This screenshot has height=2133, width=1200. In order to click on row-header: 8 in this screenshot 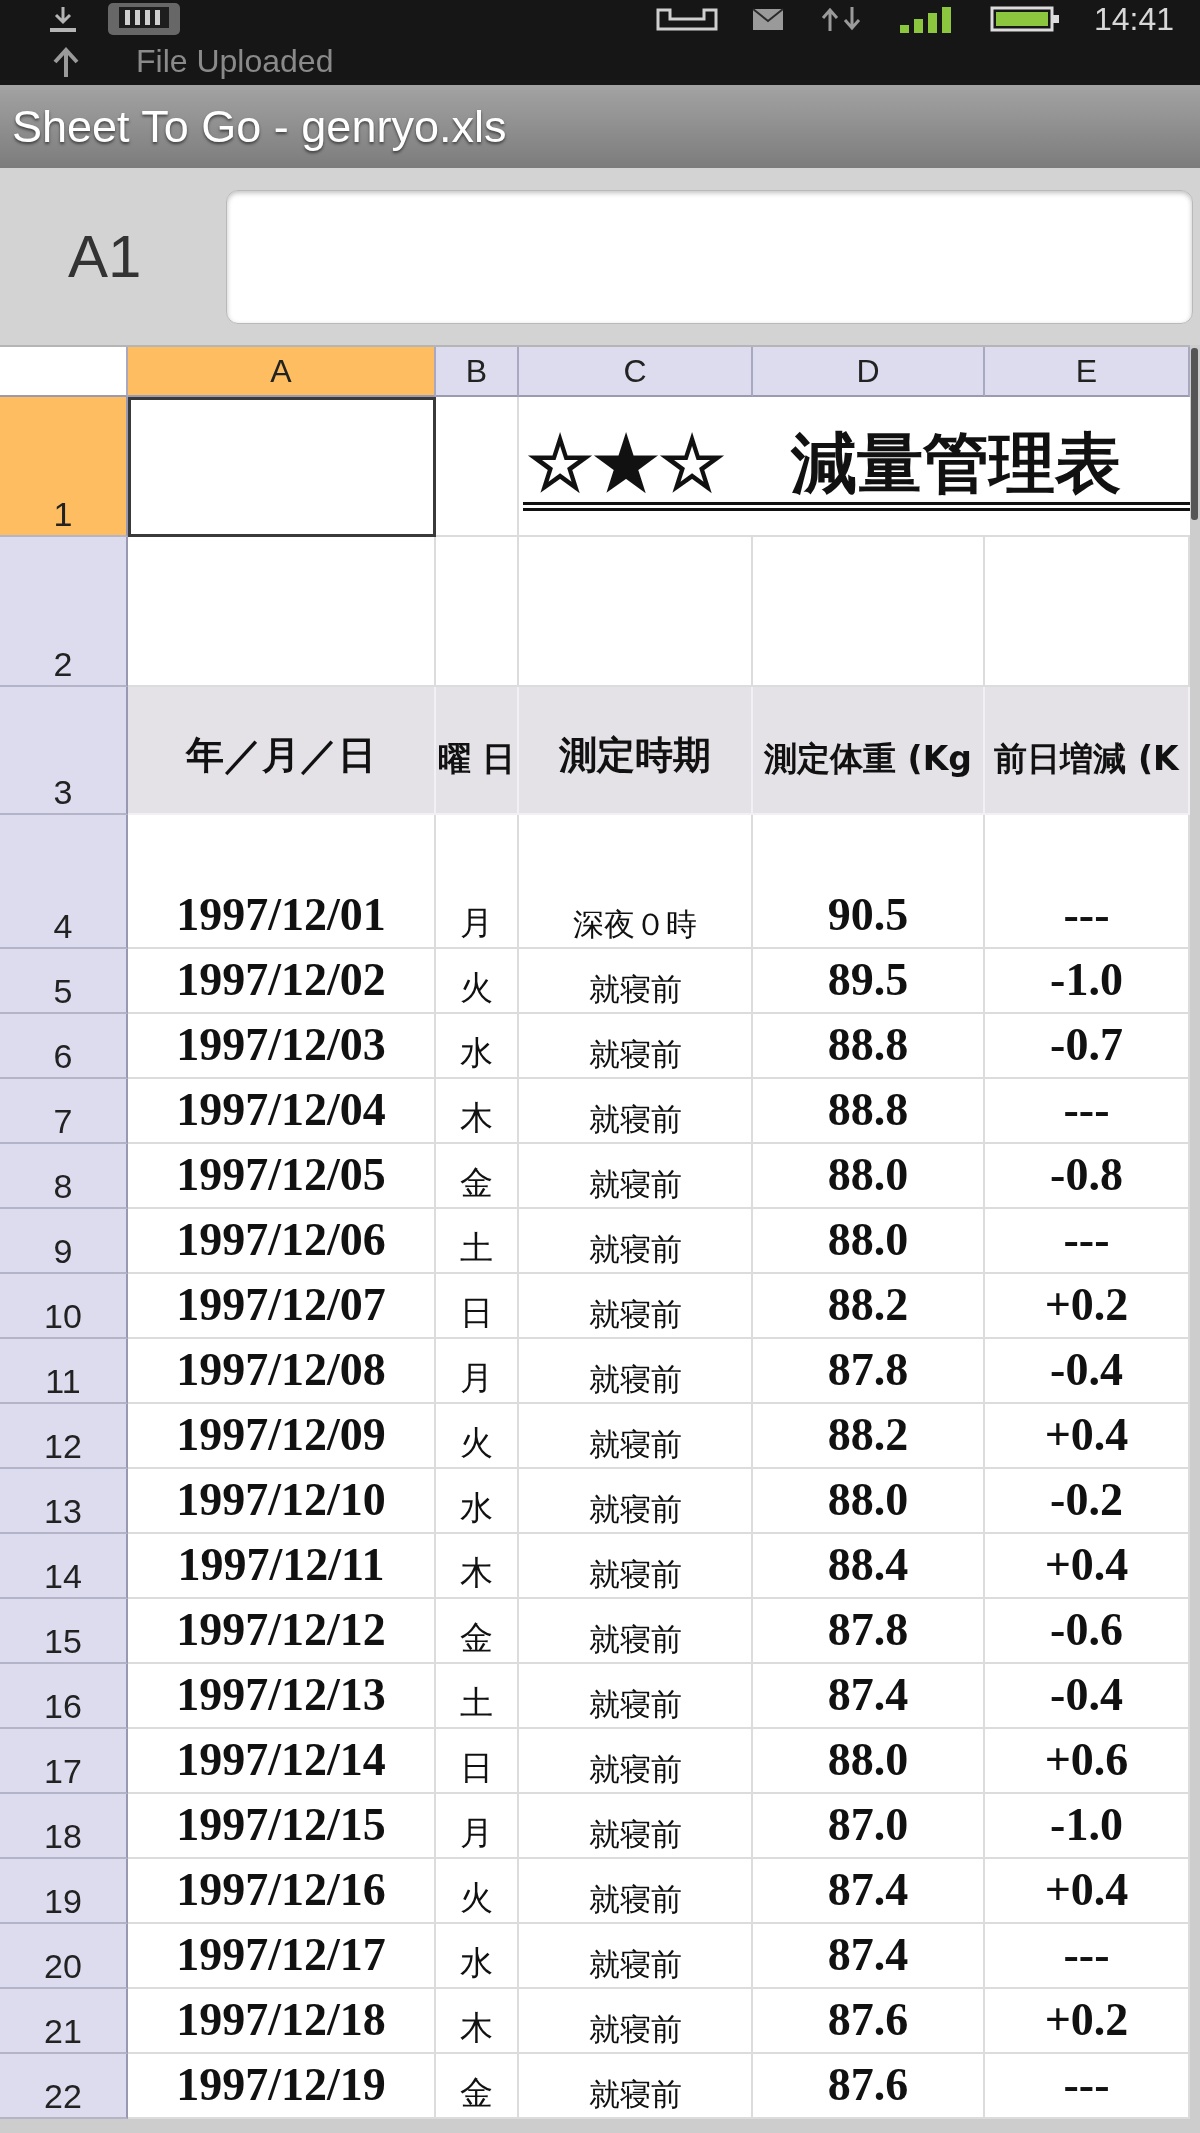, I will do `click(64, 1176)`.